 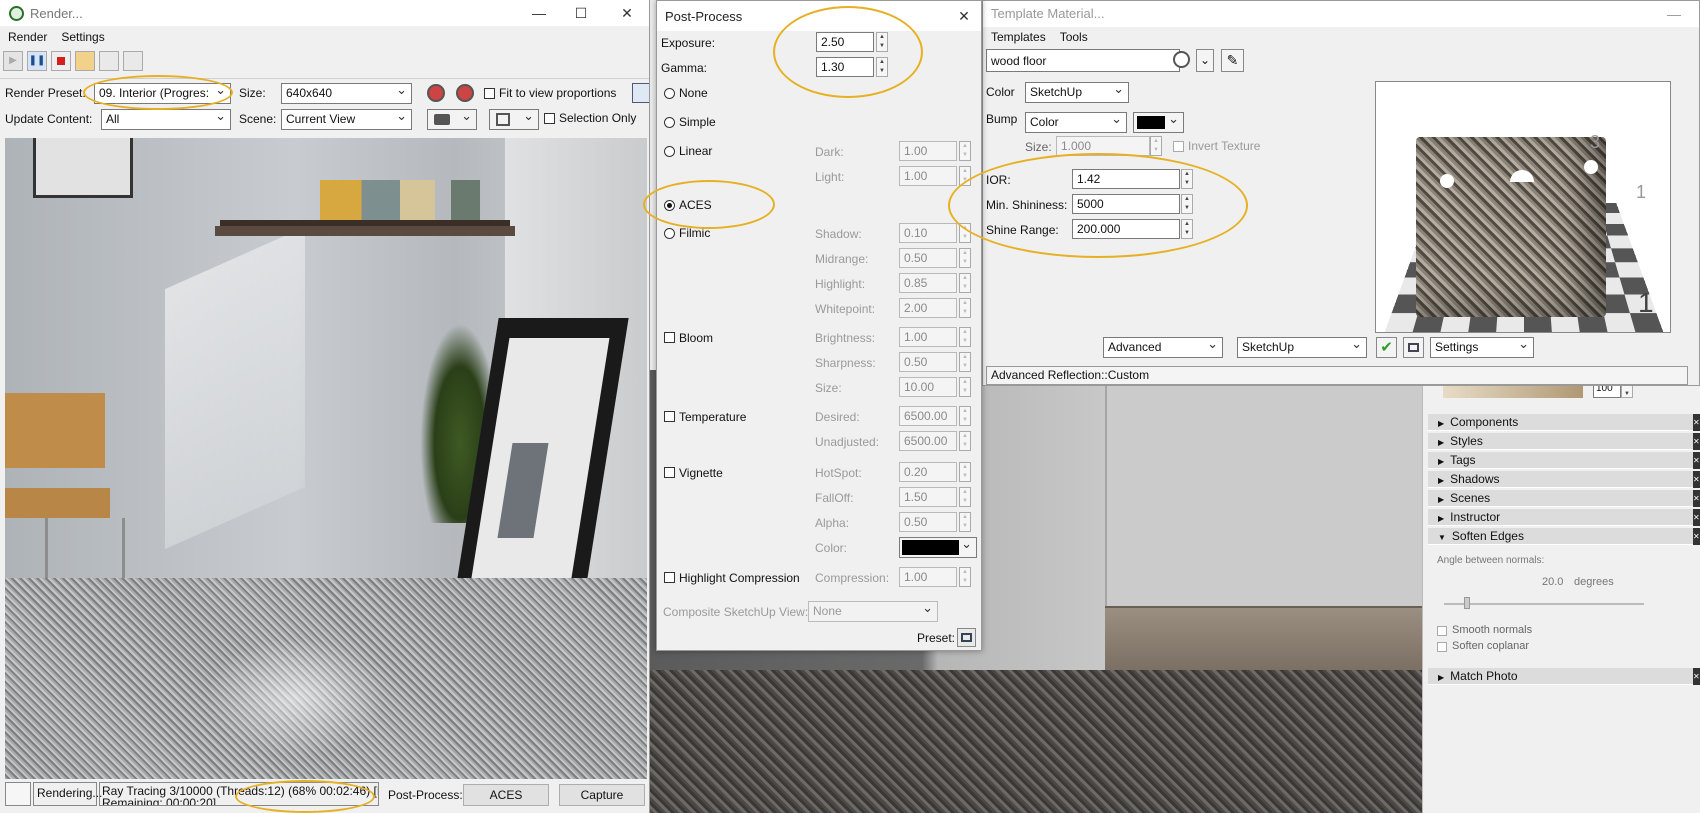 I want to click on sketchup-select: SketchUp, so click(x=1302, y=347).